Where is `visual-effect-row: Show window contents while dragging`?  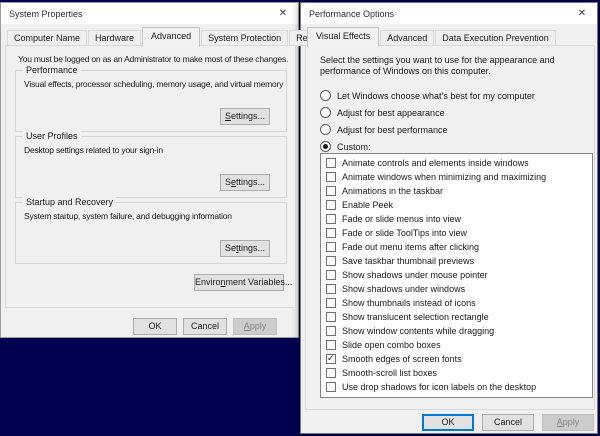 visual-effect-row: Show window contents while dragging is located at coordinates (456, 331).